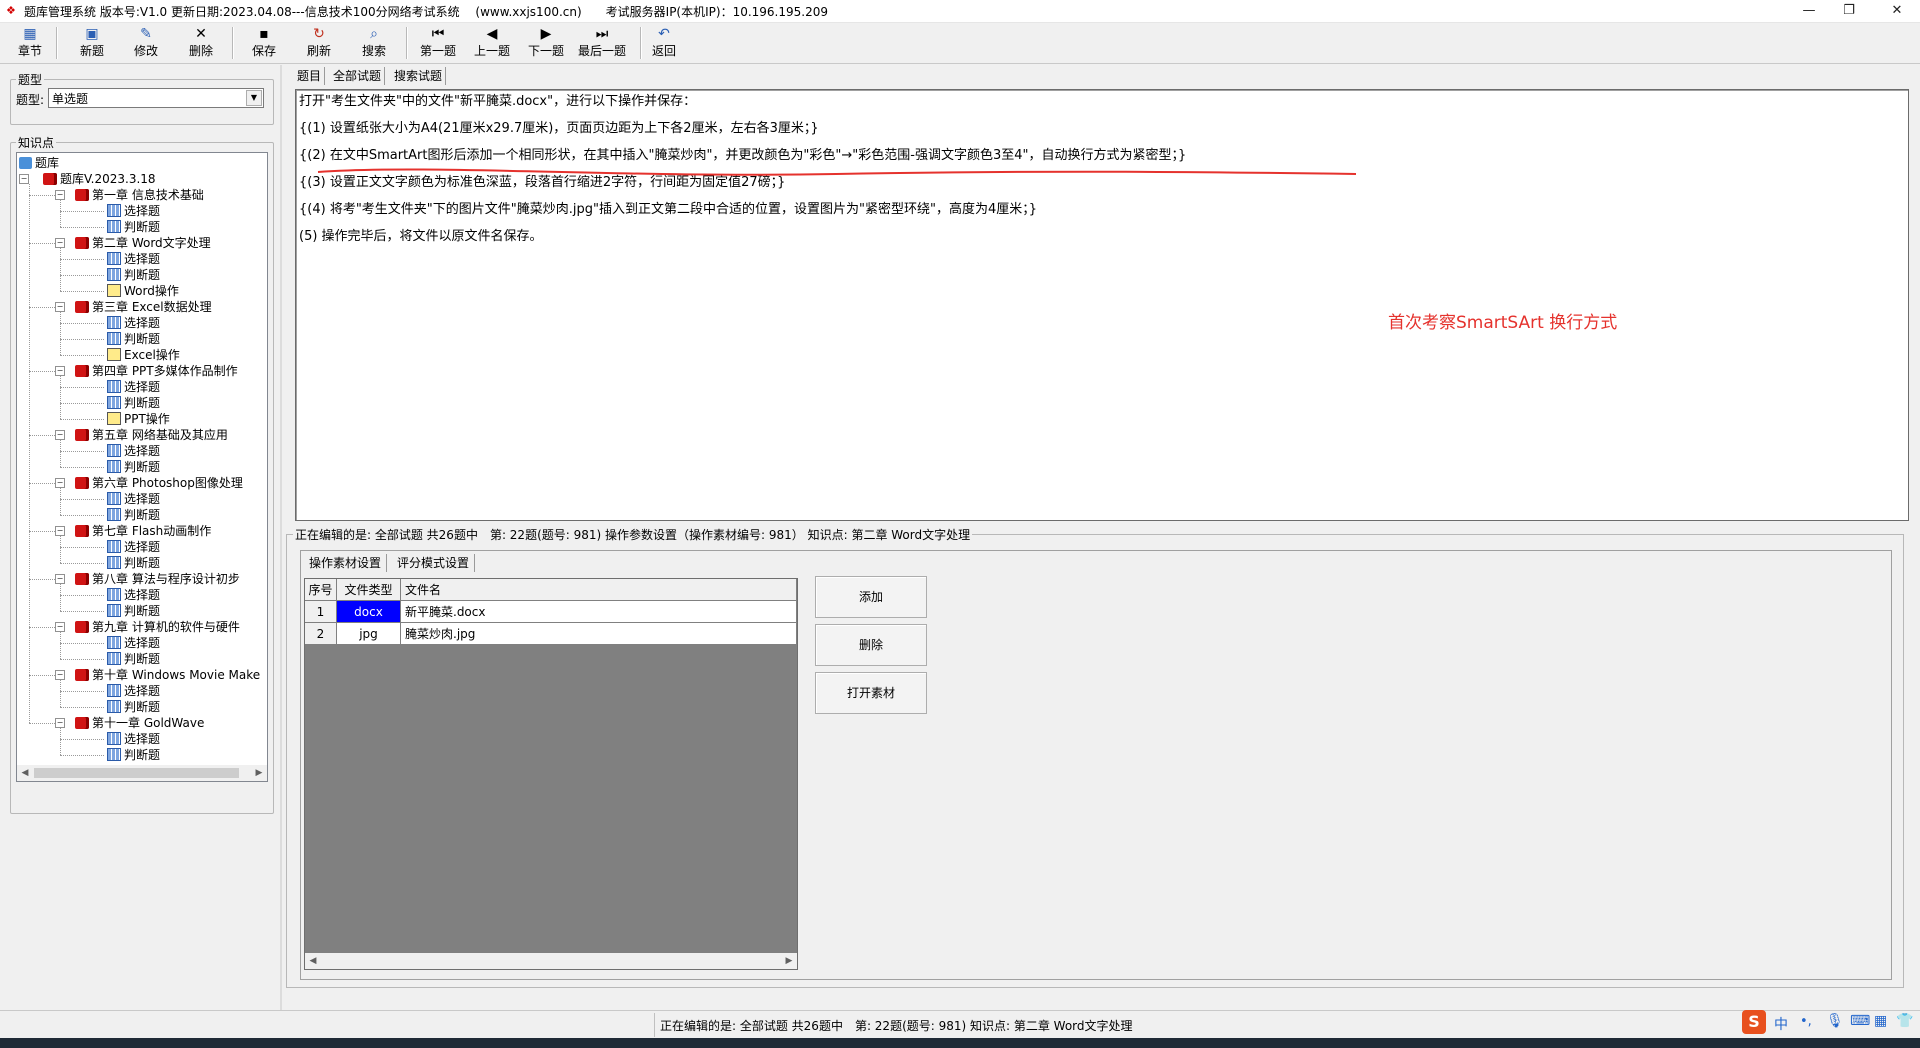 Image resolution: width=1920 pixels, height=1048 pixels. What do you see at coordinates (358, 76) in the screenshot?
I see `tab-all-questions: 全部试题` at bounding box center [358, 76].